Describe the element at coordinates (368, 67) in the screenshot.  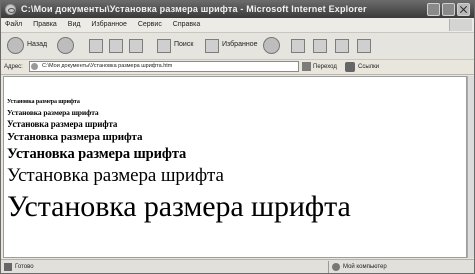
I see `links-label: Ссылки` at that location.